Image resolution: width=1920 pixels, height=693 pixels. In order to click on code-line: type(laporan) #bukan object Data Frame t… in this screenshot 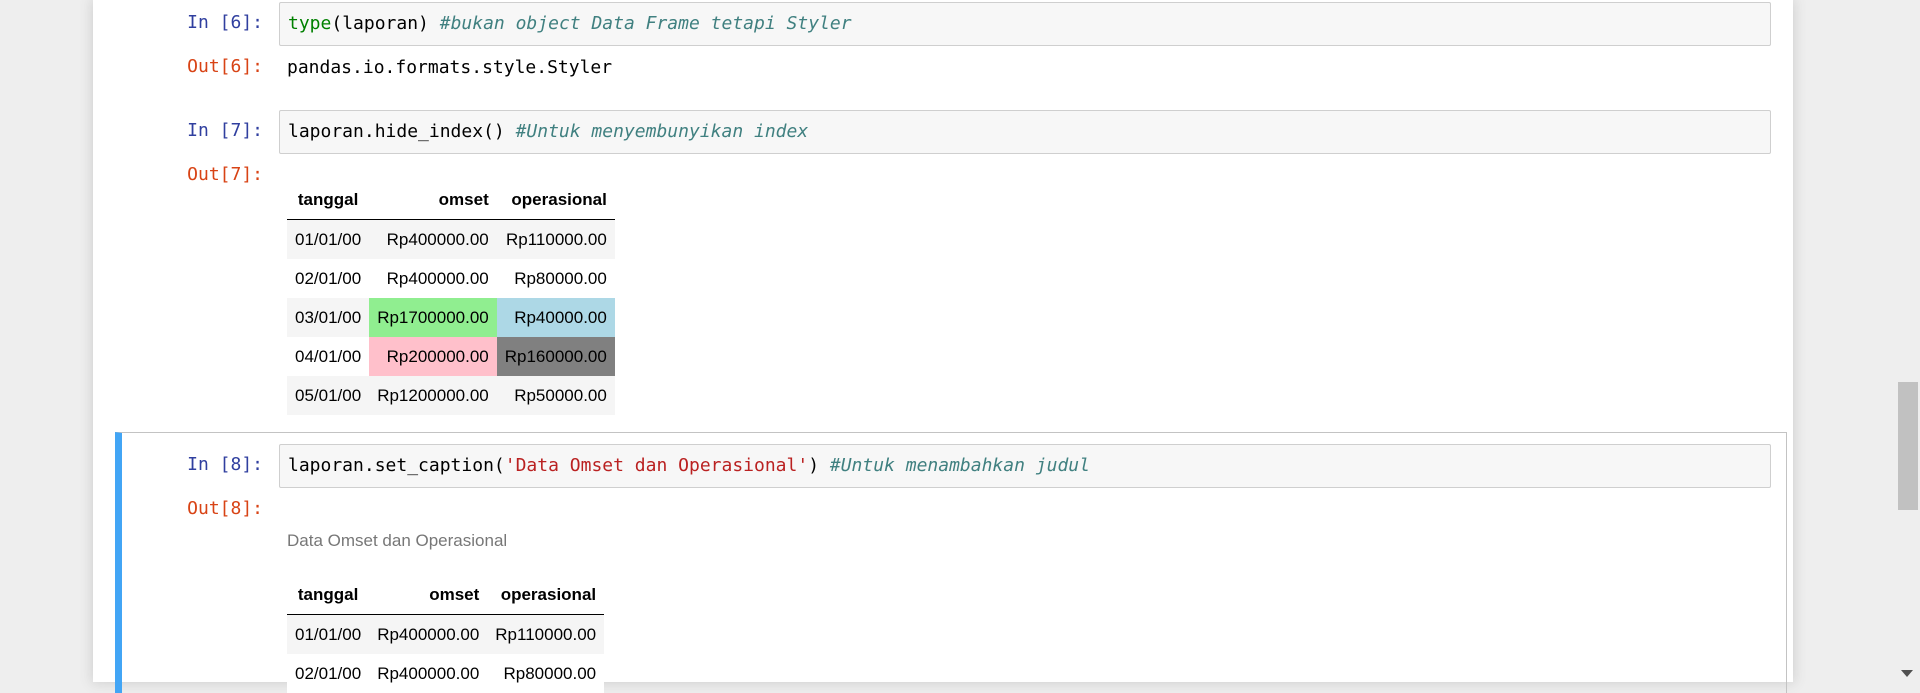, I will do `click(570, 24)`.